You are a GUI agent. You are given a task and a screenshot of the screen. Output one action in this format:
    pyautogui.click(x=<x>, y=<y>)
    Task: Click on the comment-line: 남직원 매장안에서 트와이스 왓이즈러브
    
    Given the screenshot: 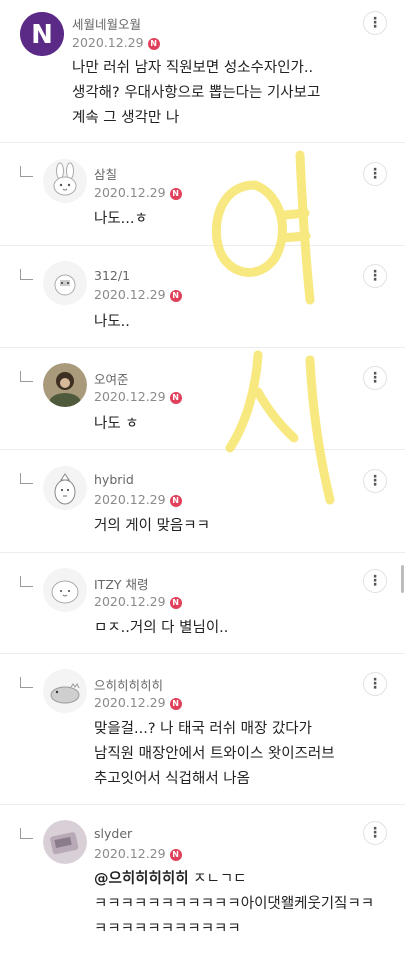 What is the action you would take?
    pyautogui.click(x=214, y=754)
    